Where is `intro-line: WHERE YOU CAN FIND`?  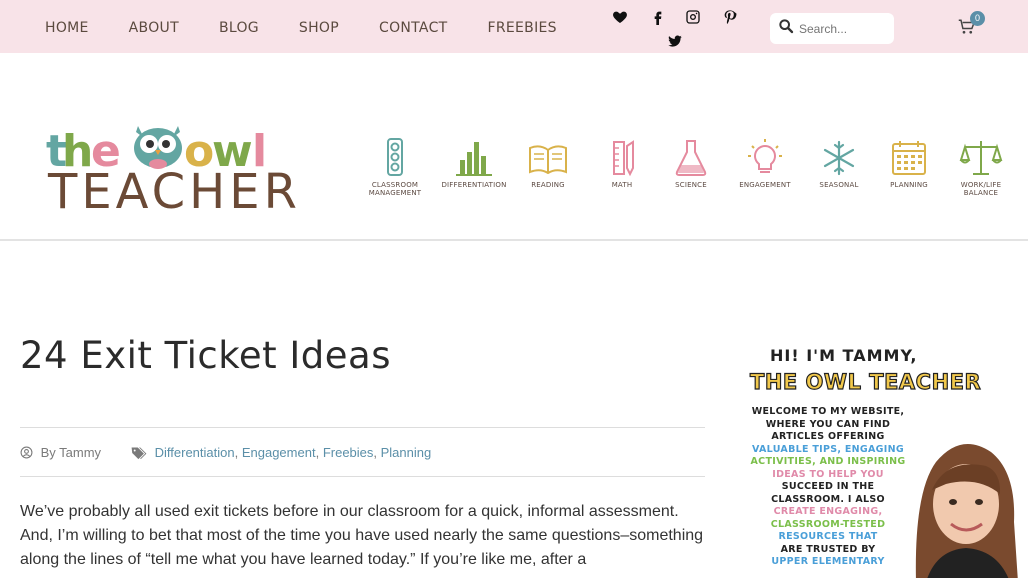
intro-line: WHERE YOU CAN FIND is located at coordinates (828, 424).